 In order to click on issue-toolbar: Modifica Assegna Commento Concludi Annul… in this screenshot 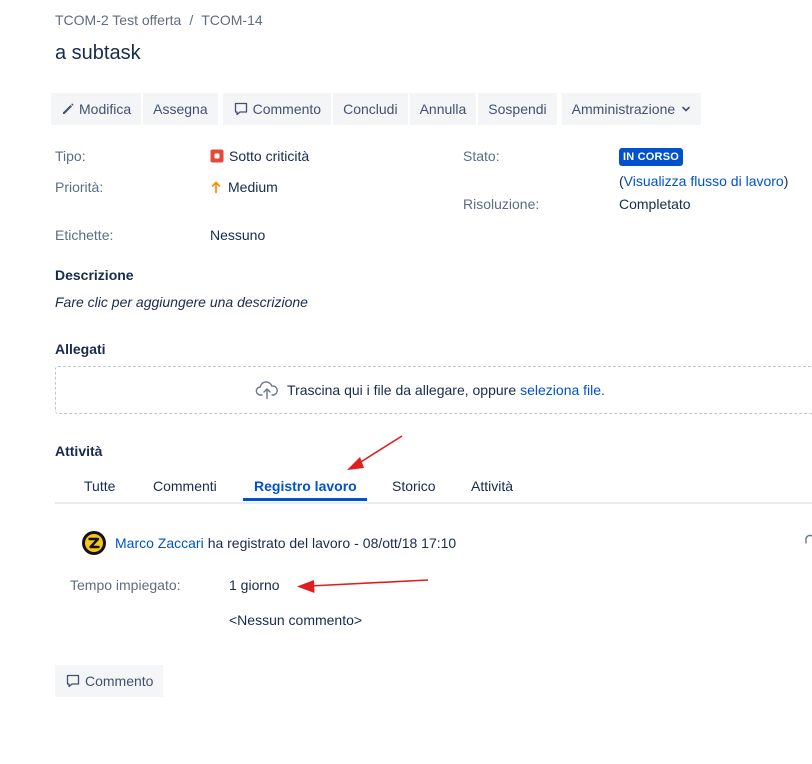, I will do `click(376, 109)`.